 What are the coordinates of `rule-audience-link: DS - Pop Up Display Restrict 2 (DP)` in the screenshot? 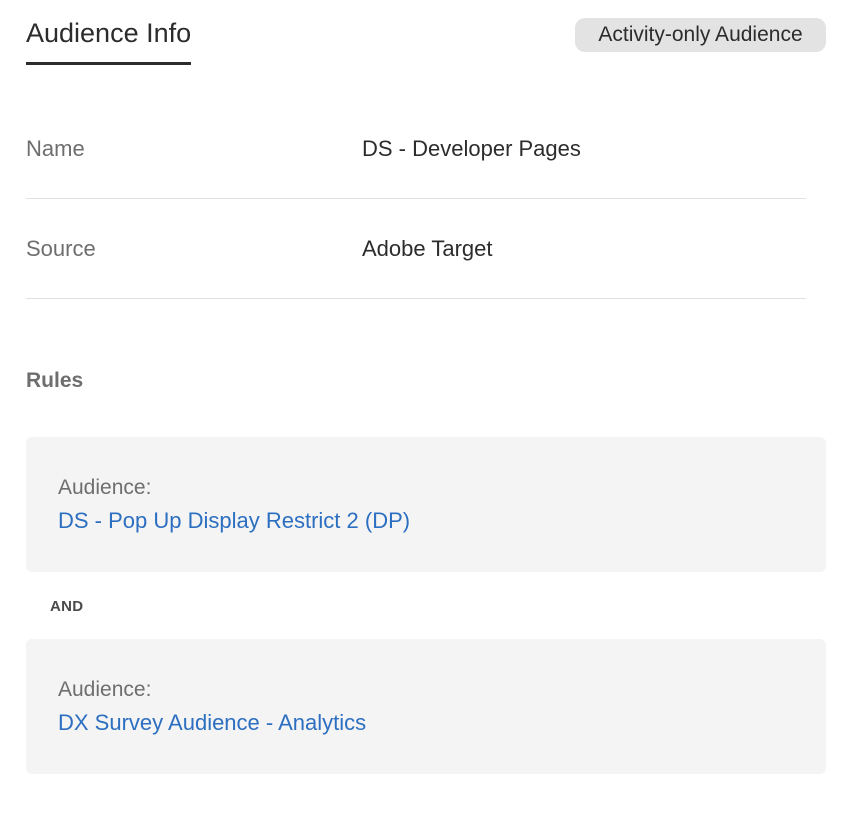 It's located at (234, 521).